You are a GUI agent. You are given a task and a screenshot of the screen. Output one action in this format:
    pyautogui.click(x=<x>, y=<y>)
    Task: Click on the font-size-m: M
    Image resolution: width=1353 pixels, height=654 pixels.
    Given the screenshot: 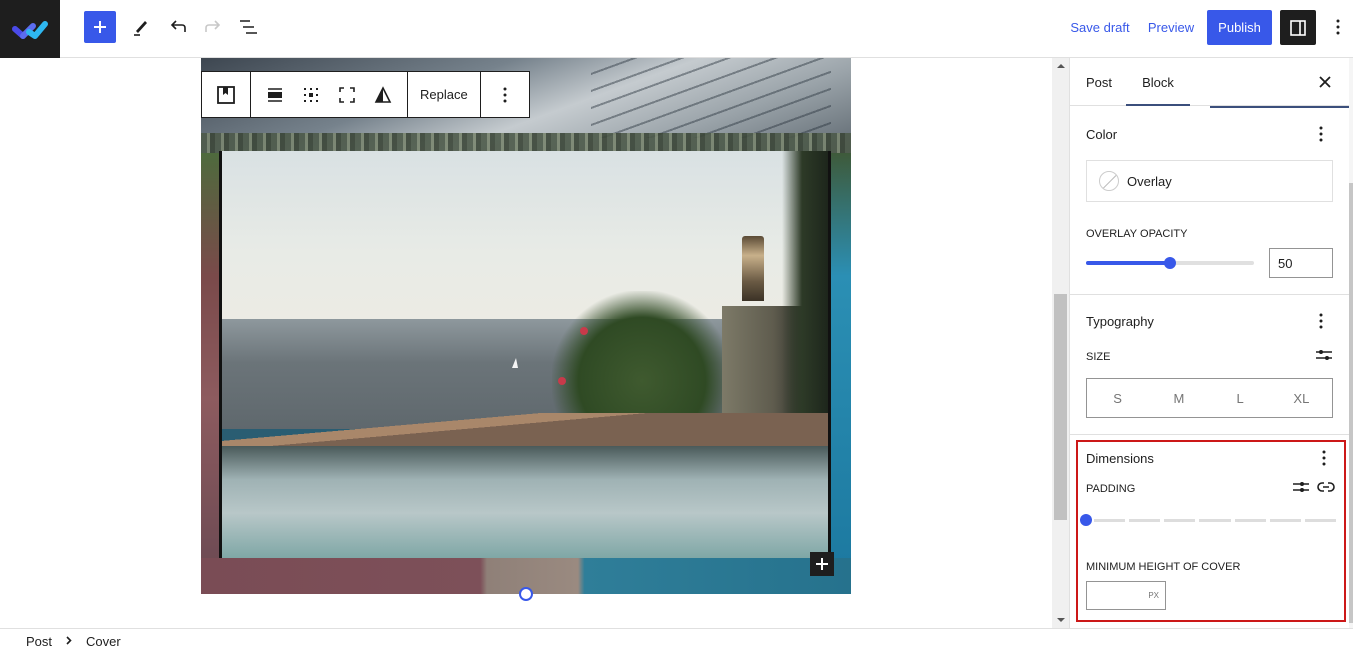 What is the action you would take?
    pyautogui.click(x=1178, y=398)
    